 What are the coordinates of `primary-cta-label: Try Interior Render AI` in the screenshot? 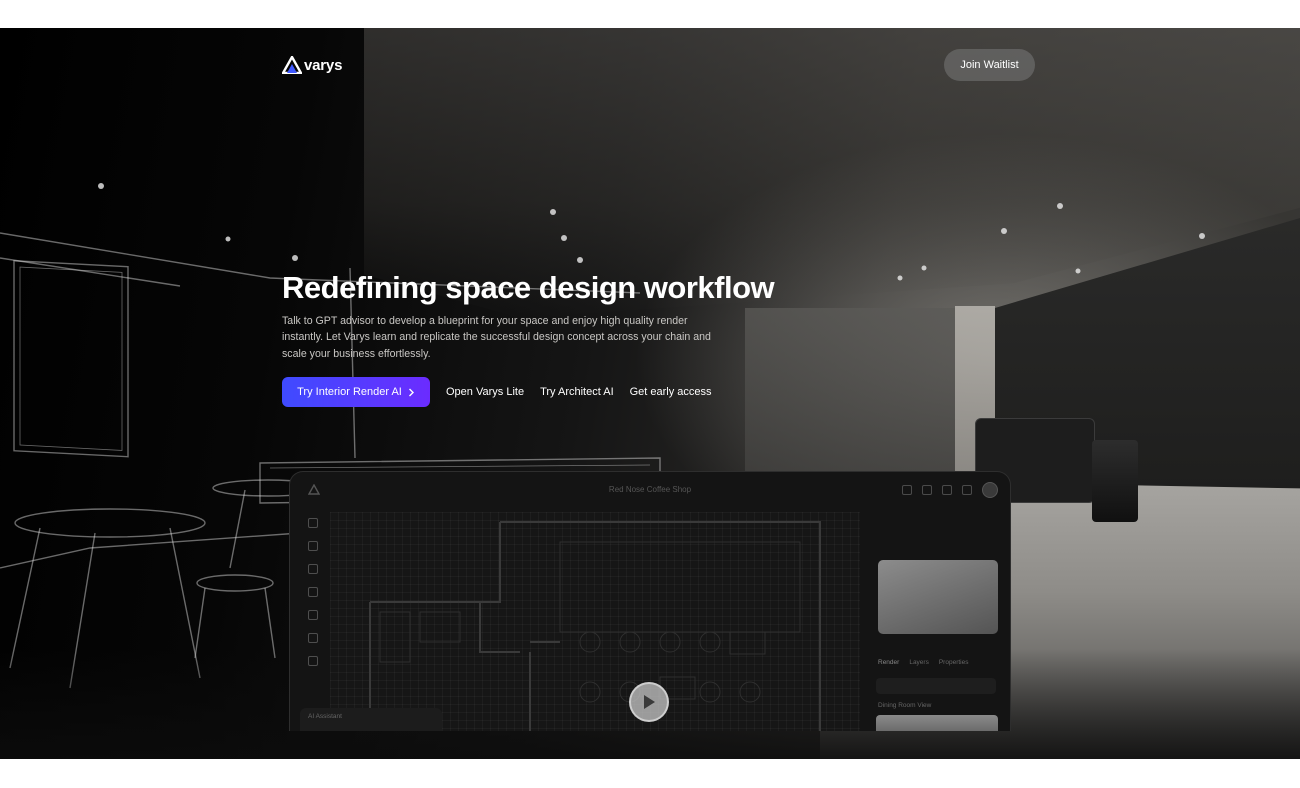 It's located at (349, 392).